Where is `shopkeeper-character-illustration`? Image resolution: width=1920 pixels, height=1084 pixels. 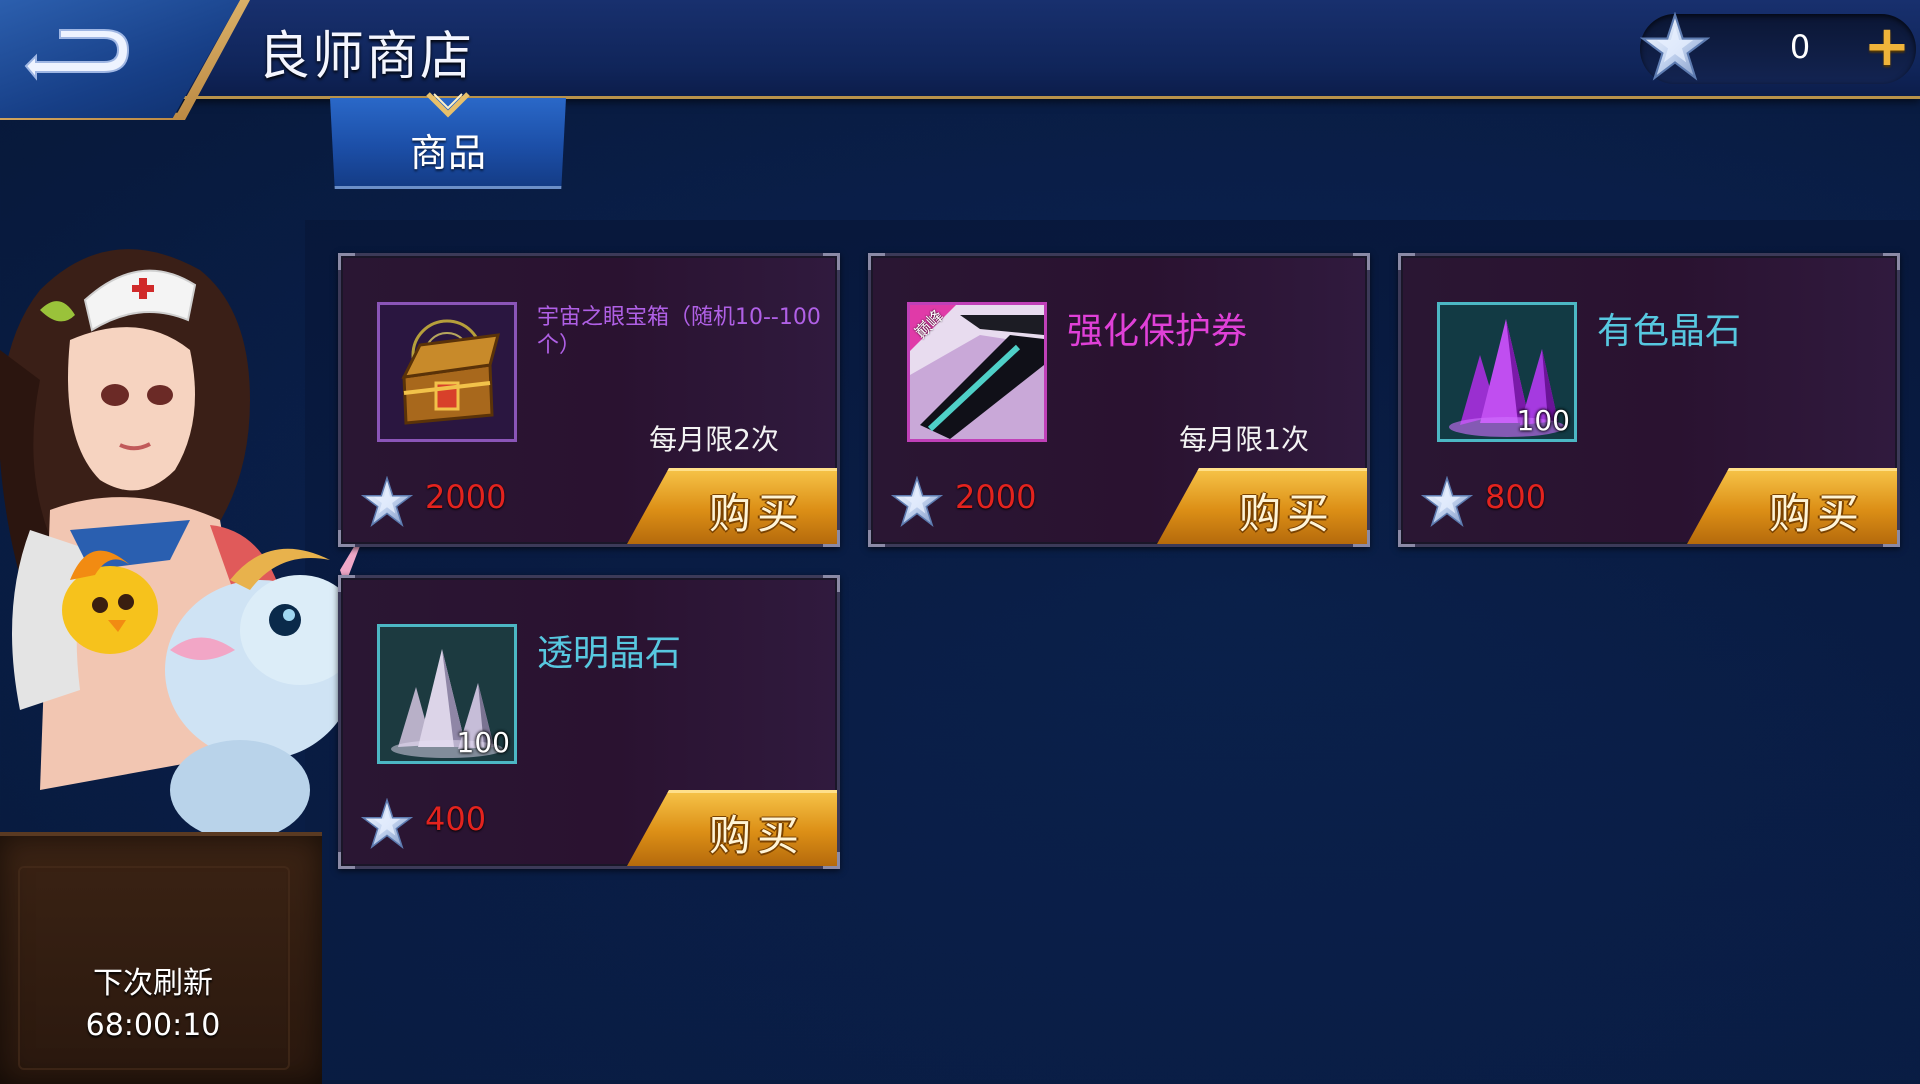 shopkeeper-character-illustration is located at coordinates (185, 544).